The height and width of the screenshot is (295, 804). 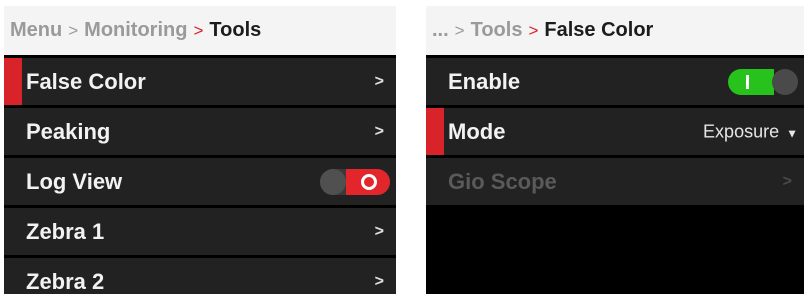 I want to click on menu-item-enable: Enable, so click(x=615, y=81).